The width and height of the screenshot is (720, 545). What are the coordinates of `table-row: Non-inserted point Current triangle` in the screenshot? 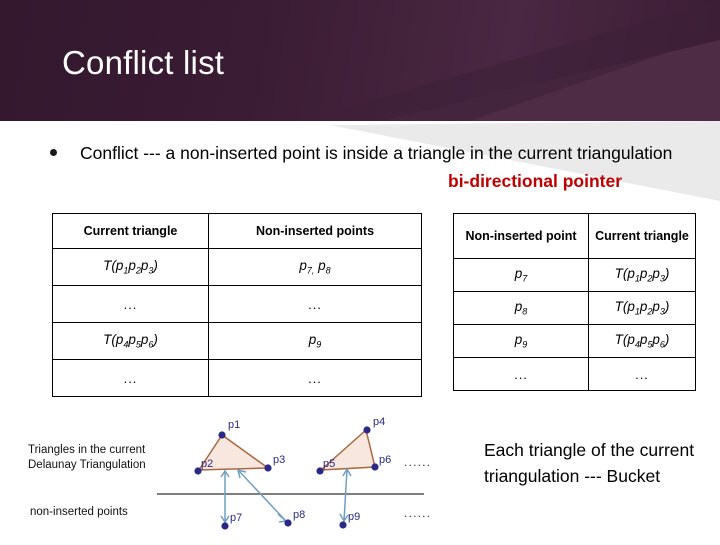 It's located at (574, 236).